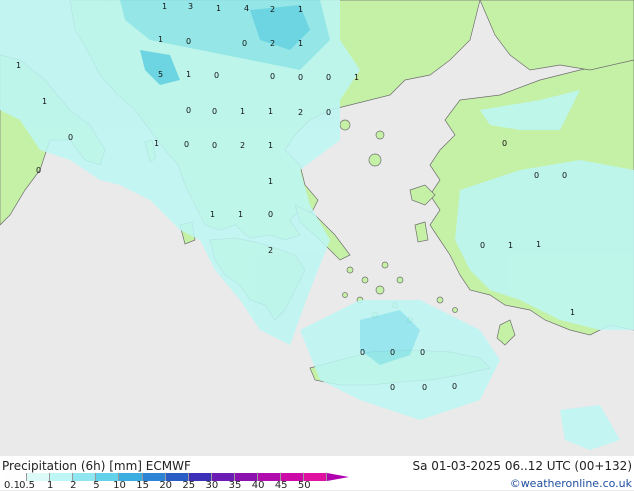 The image size is (634, 491). What do you see at coordinates (190, 6) in the screenshot?
I see `point-value: 3` at bounding box center [190, 6].